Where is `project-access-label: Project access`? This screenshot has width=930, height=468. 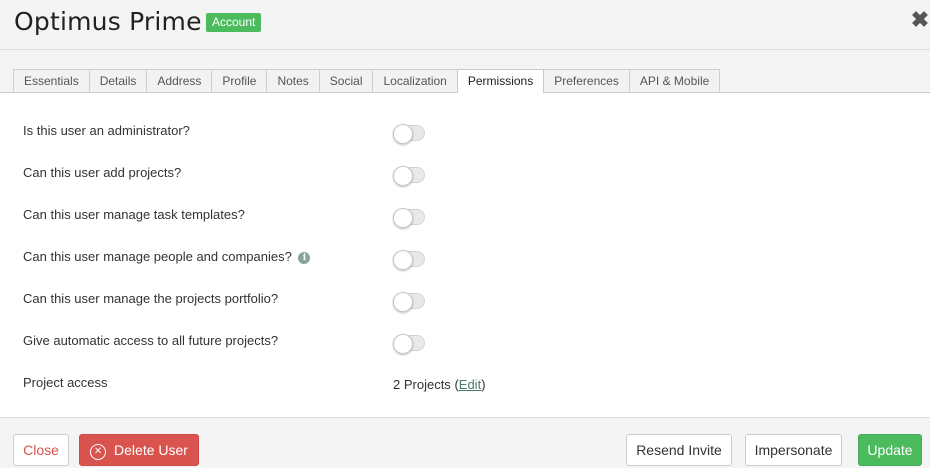 project-access-label: Project access is located at coordinates (65, 382).